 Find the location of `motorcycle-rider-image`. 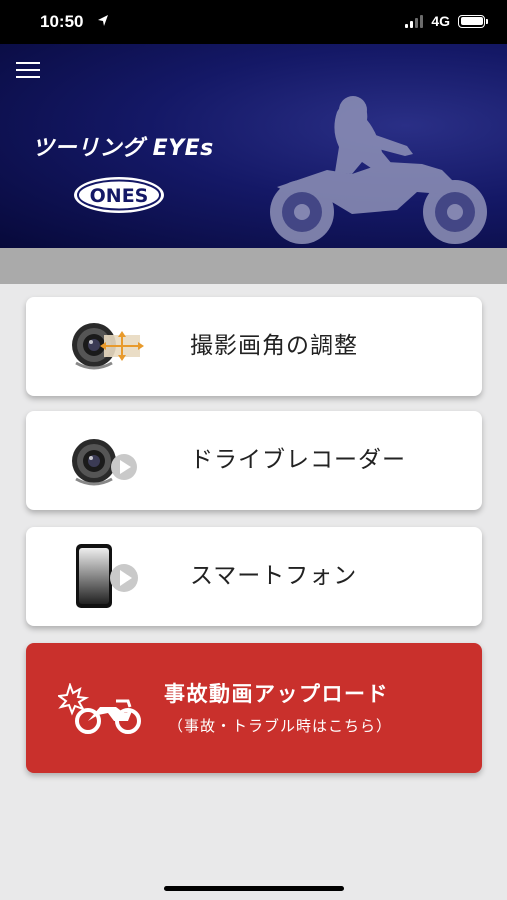

motorcycle-rider-image is located at coordinates (378, 170).